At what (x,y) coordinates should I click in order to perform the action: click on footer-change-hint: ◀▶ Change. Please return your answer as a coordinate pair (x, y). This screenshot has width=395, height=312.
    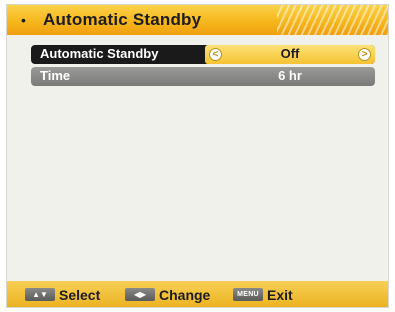
    Looking at the image, I should click on (167, 294).